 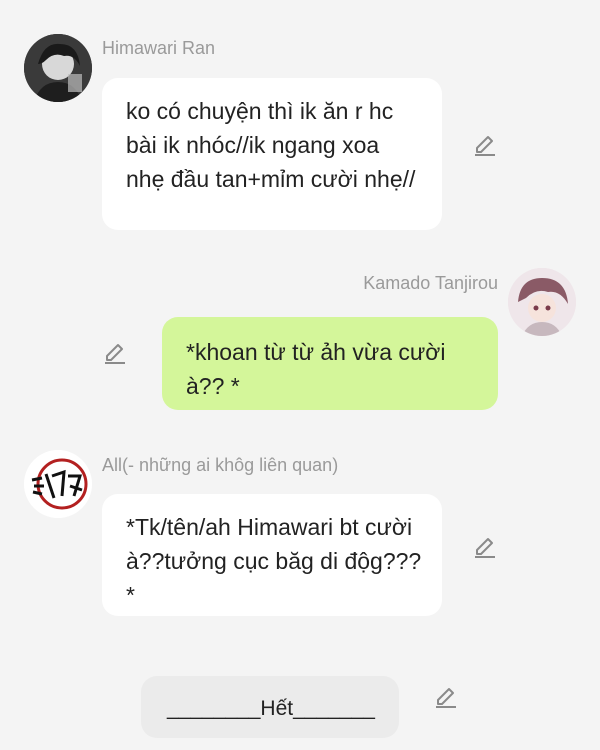 What do you see at coordinates (159, 48) in the screenshot?
I see `sender-name: Himawari Ran` at bounding box center [159, 48].